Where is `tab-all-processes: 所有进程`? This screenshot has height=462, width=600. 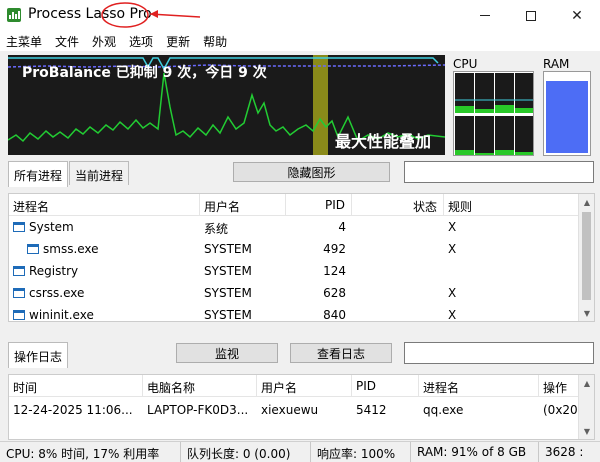 tab-all-processes: 所有进程 is located at coordinates (38, 174).